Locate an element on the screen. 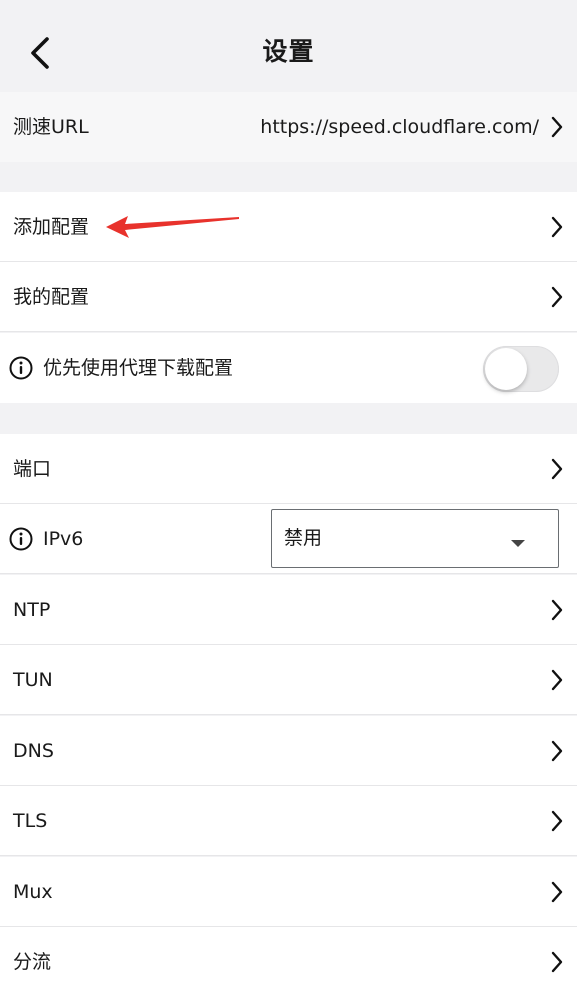  my-config-label: 我的配置 is located at coordinates (51, 297).